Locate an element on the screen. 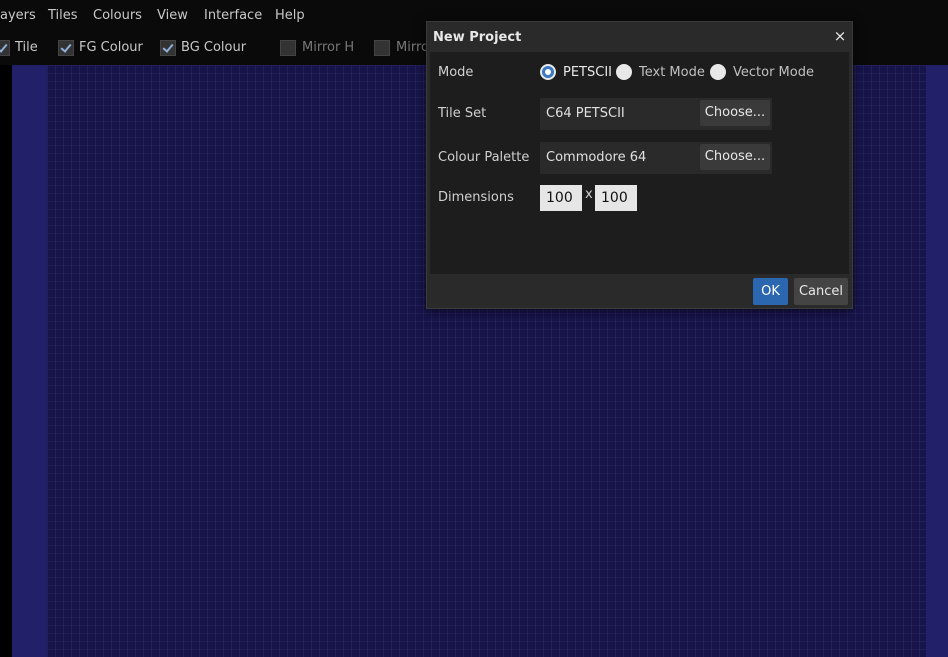 Image resolution: width=948 pixels, height=657 pixels. mode-radio-vector is located at coordinates (718, 72).